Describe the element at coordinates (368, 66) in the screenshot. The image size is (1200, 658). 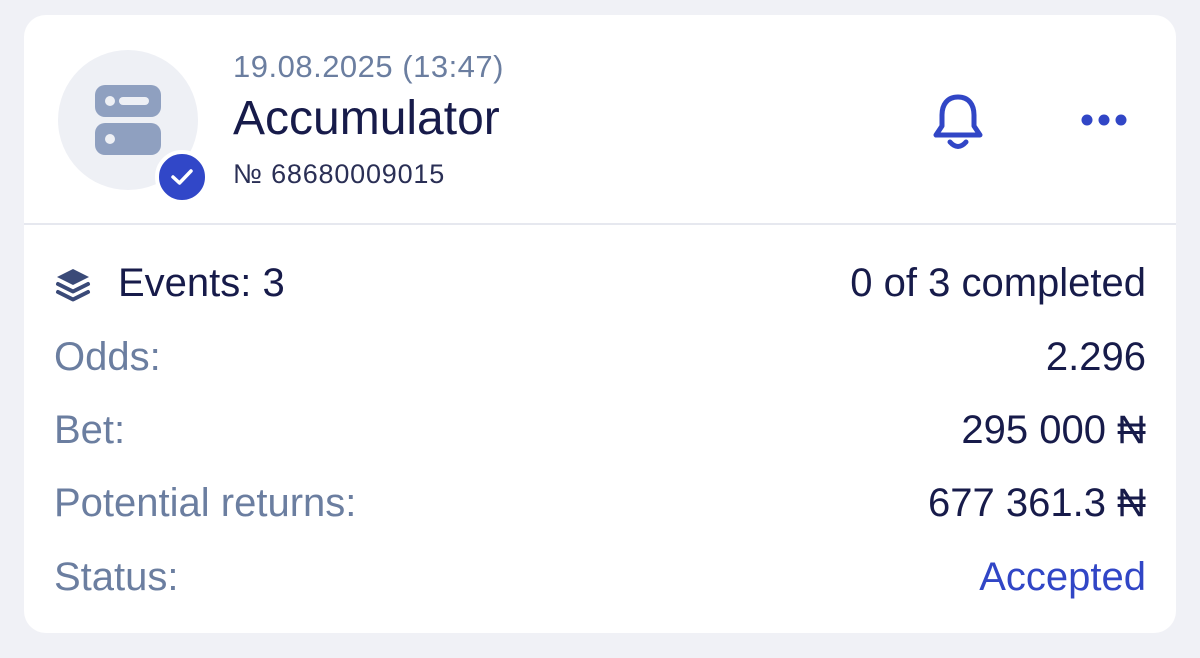
I see `bet-date: 19.08.2025 (13:47)` at that location.